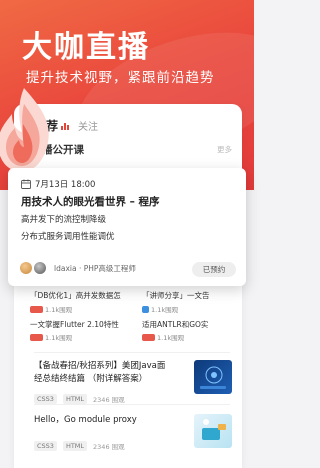  Describe the element at coordinates (82, 295) in the screenshot. I see `grid-item-title: 「DB优化1」高并发数据怎` at that location.